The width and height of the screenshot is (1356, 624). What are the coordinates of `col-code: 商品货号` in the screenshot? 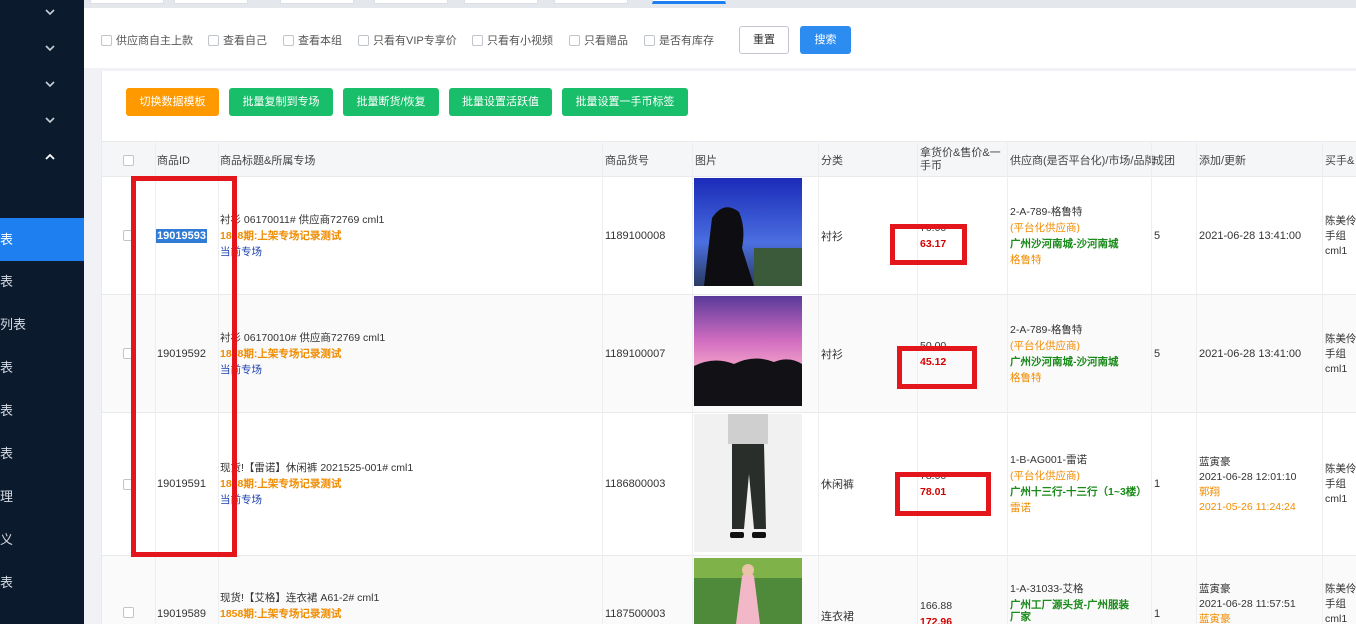 It's located at (627, 161).